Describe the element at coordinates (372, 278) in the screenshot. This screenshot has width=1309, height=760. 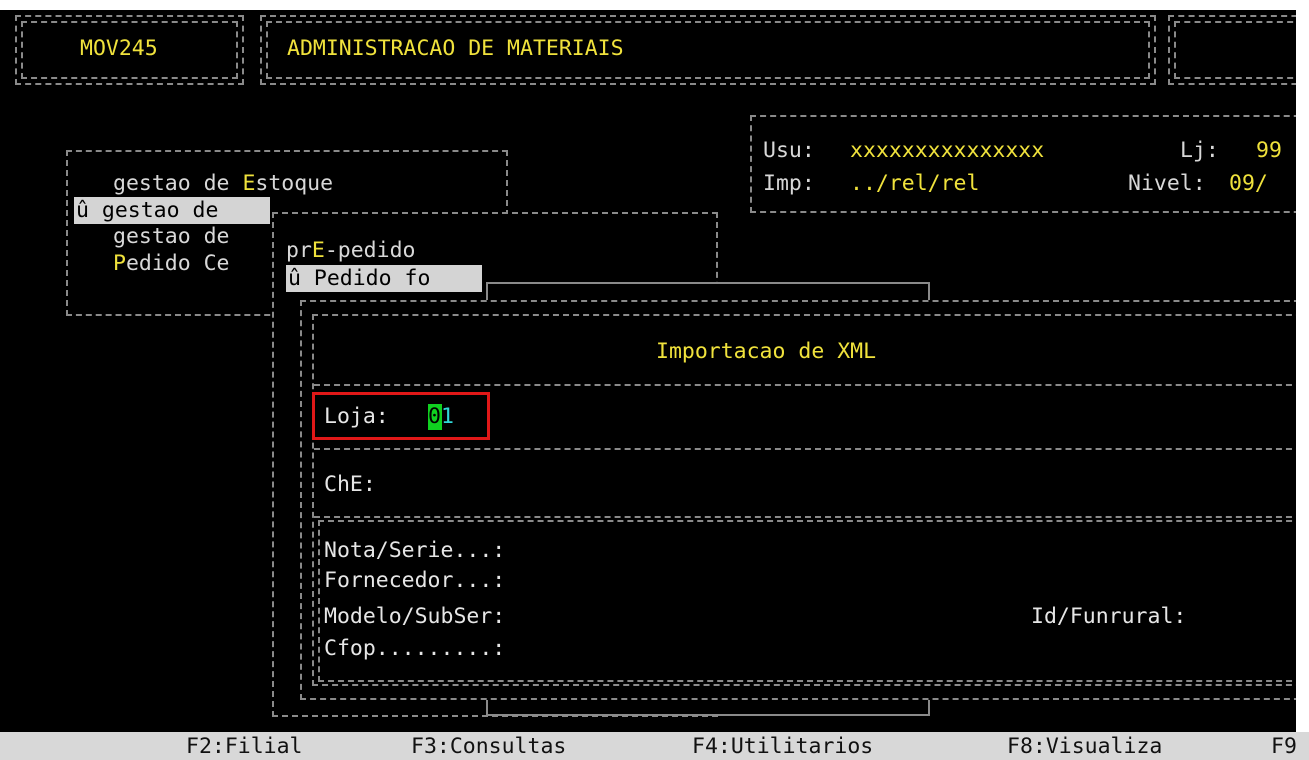
I see `submenu-item-selected-label: Pedido fo` at that location.